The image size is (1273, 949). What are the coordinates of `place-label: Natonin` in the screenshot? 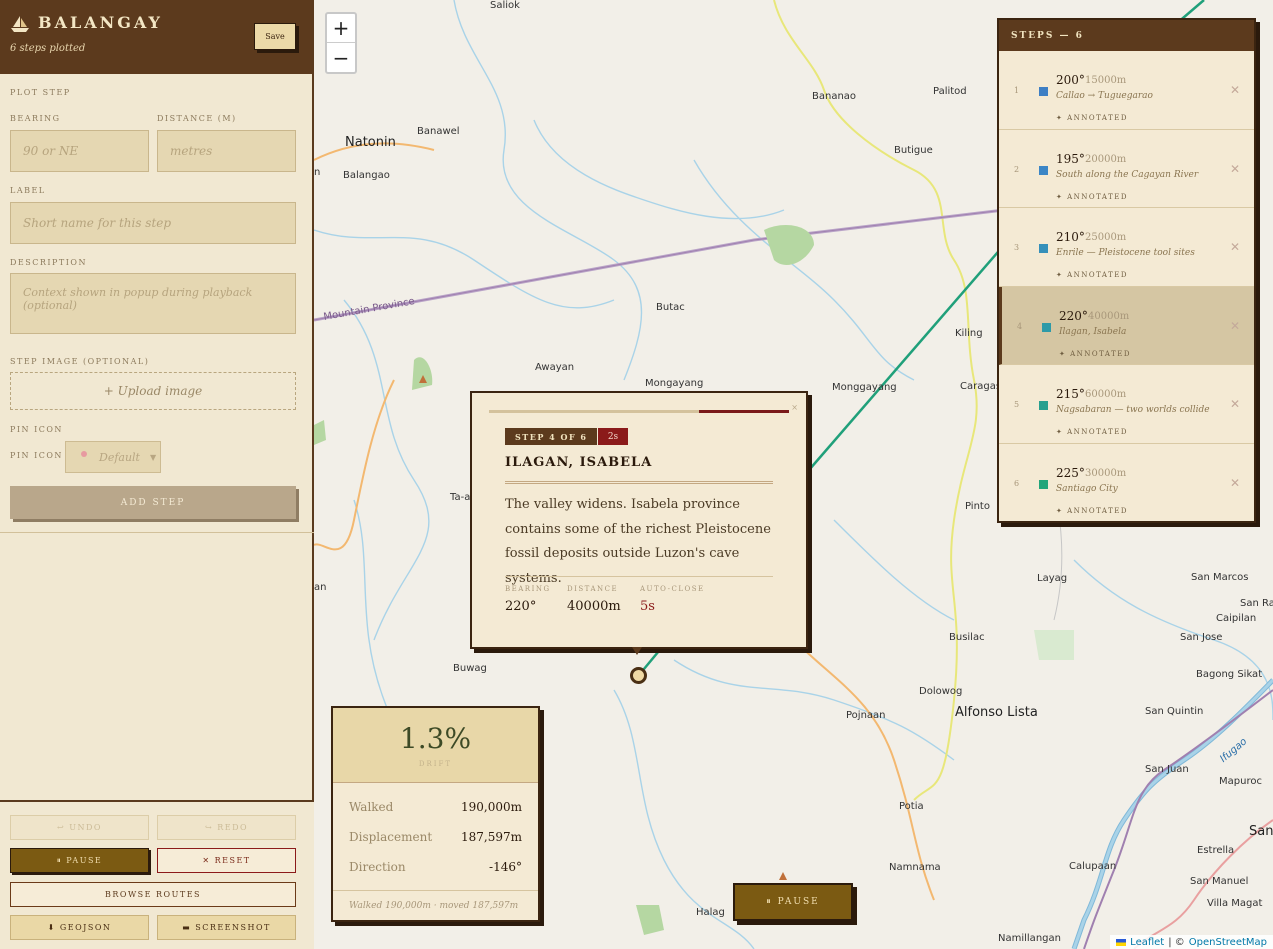 It's located at (370, 142).